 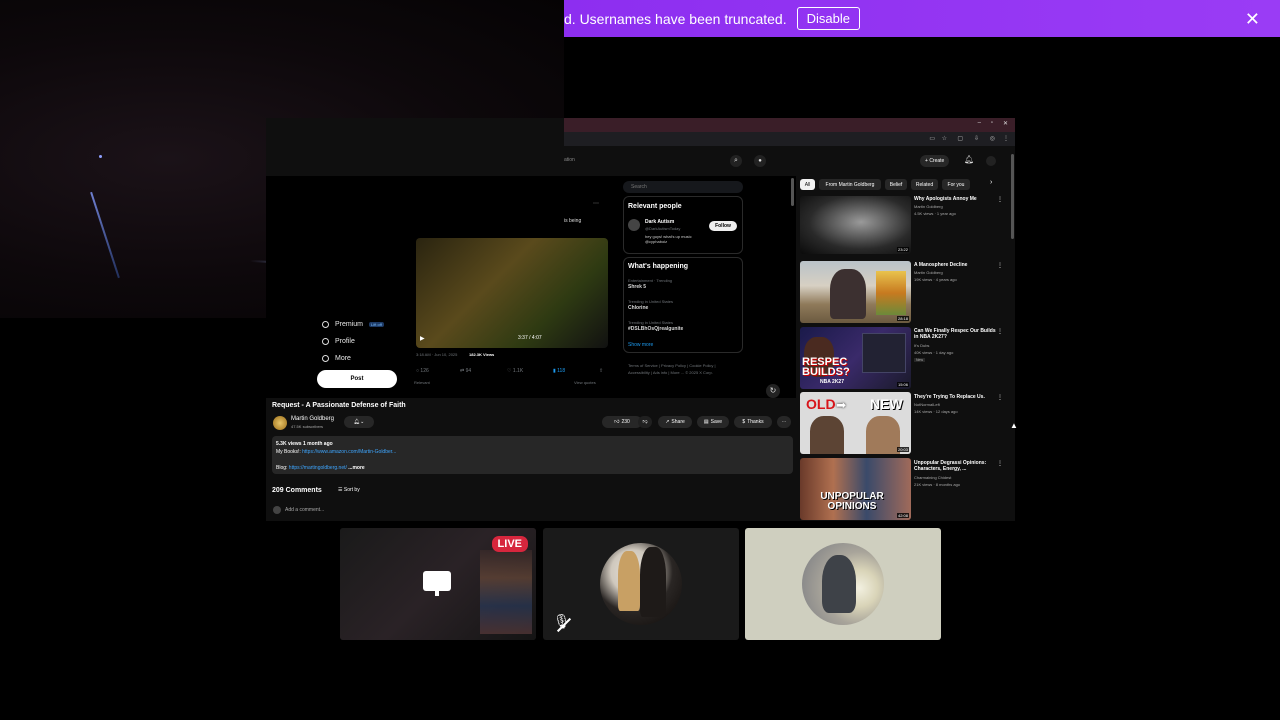 What do you see at coordinates (596, 203) in the screenshot?
I see `tweet-more-icon: ⋯` at bounding box center [596, 203].